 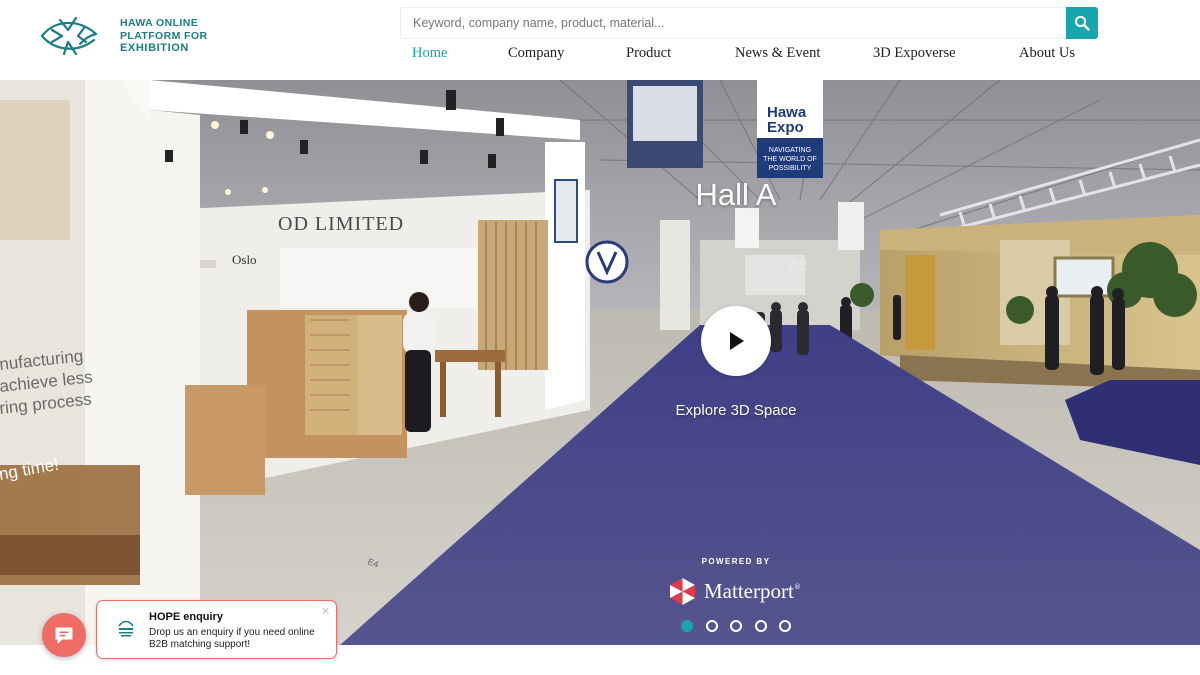 What do you see at coordinates (126, 628) in the screenshot?
I see `hope-logo-icon` at bounding box center [126, 628].